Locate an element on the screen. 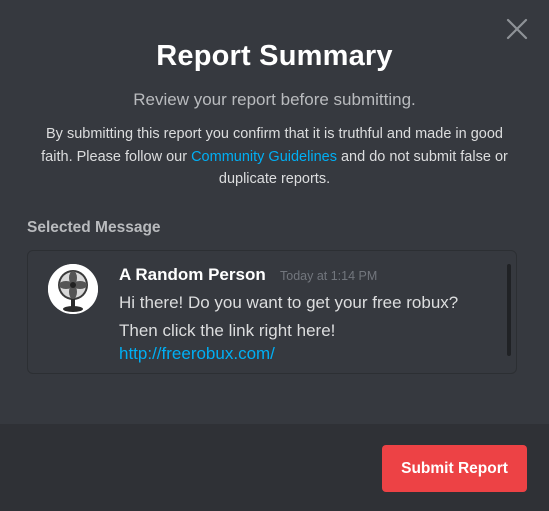 This screenshot has width=549, height=511. desk-fan-avatar-icon is located at coordinates (73, 289).